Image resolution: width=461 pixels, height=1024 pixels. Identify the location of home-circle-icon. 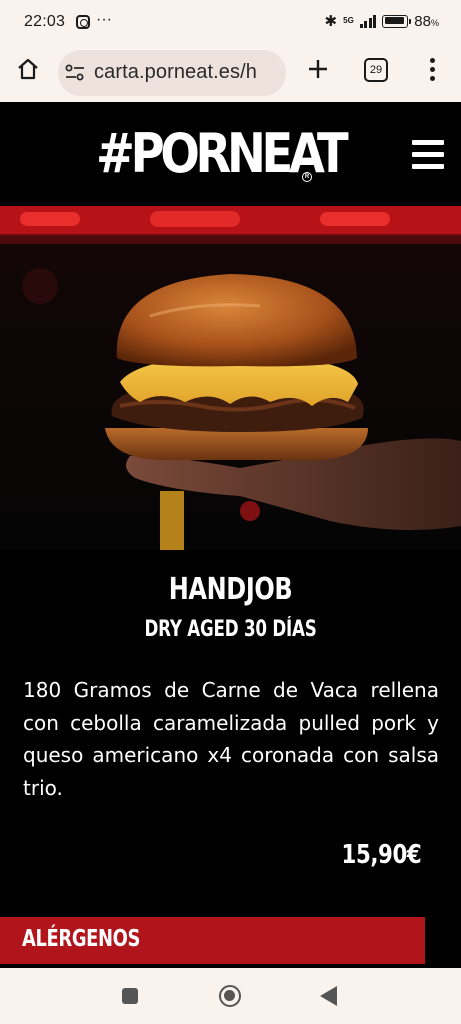
(230, 996).